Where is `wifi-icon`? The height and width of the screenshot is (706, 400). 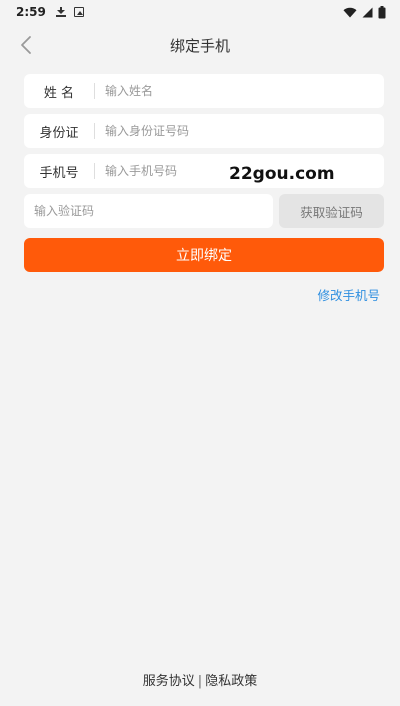 wifi-icon is located at coordinates (350, 12).